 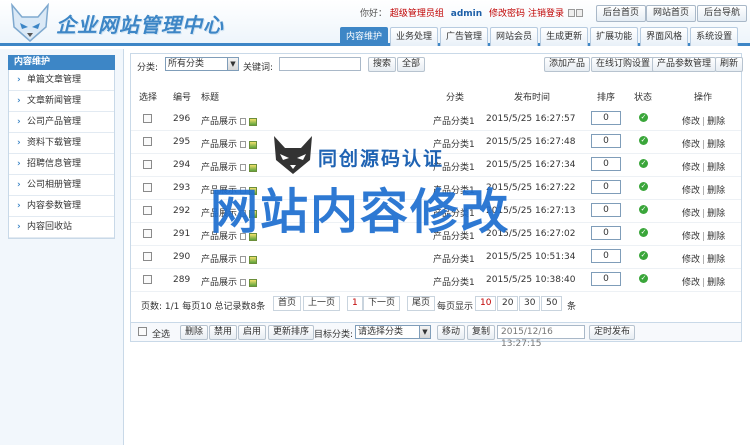 I want to click on pager-next: 下一页, so click(x=382, y=303).